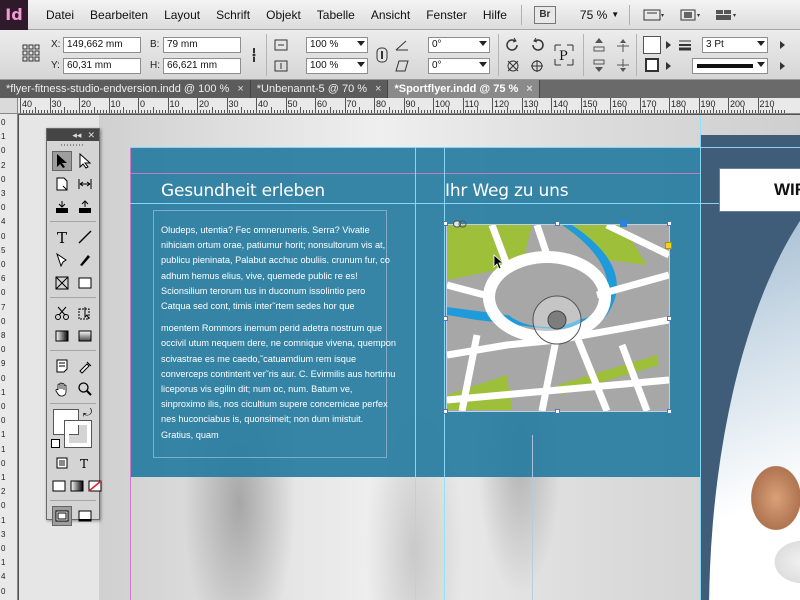 Image resolution: width=800 pixels, height=600 pixels. What do you see at coordinates (537, 45) in the screenshot?
I see `rotate-ccw-icon` at bounding box center [537, 45].